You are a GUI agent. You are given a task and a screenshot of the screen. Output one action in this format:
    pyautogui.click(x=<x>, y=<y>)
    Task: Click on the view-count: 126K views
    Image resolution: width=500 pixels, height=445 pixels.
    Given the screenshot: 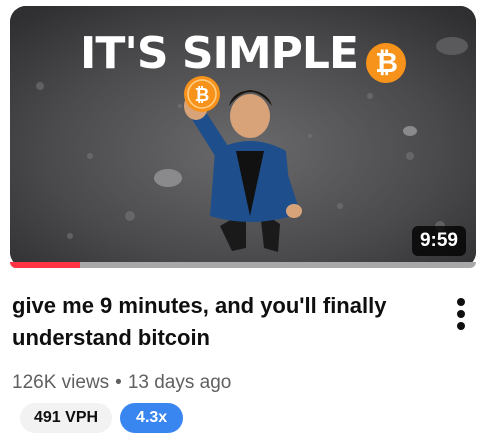 What is the action you would take?
    pyautogui.click(x=61, y=382)
    